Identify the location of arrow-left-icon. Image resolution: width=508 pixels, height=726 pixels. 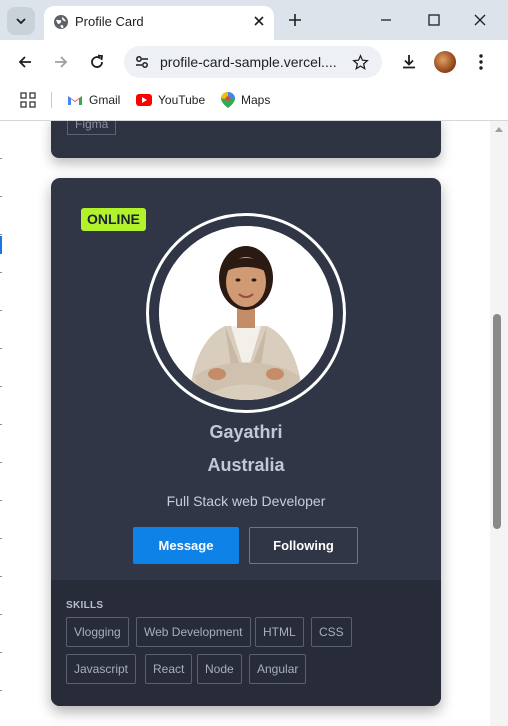
(24, 62).